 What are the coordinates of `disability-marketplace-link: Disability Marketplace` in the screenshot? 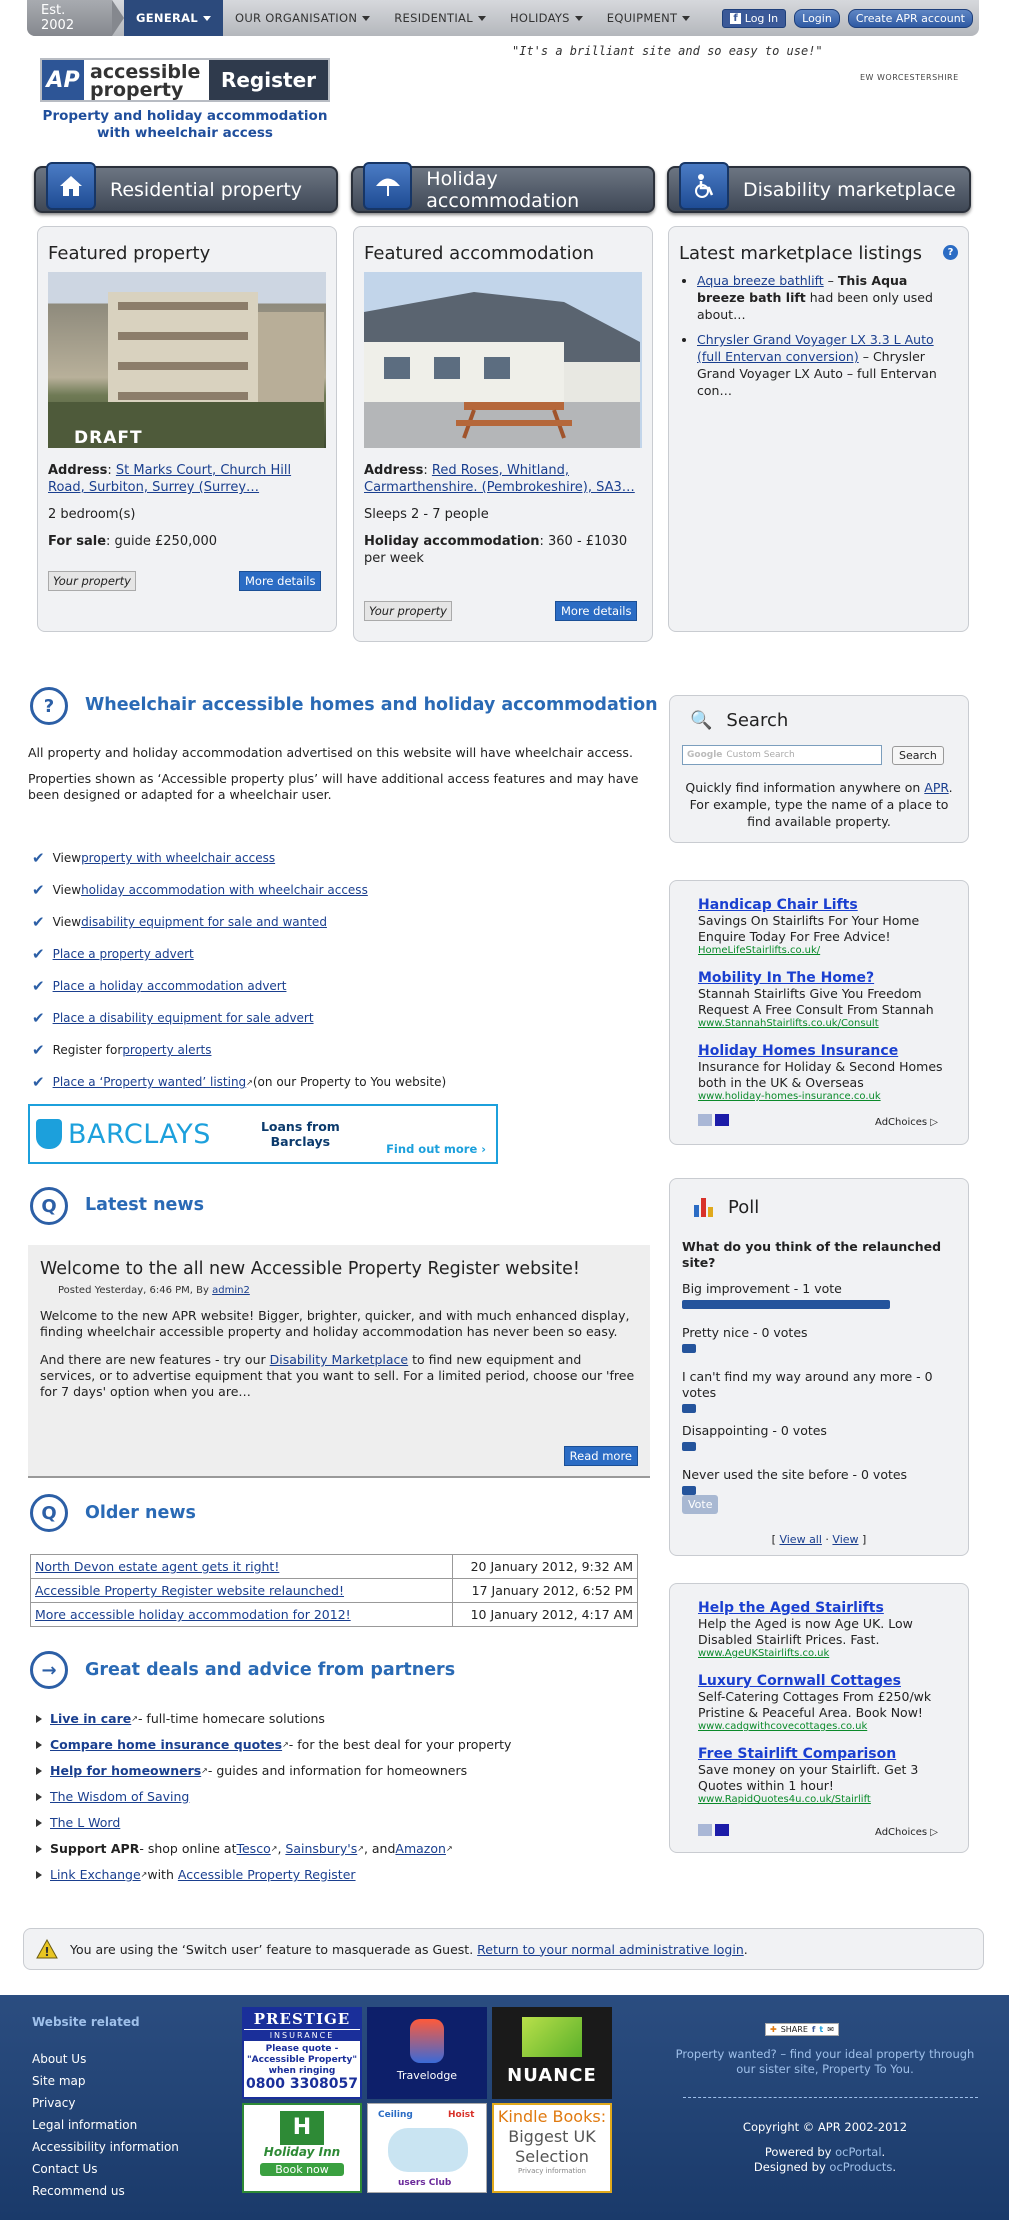 It's located at (339, 1359).